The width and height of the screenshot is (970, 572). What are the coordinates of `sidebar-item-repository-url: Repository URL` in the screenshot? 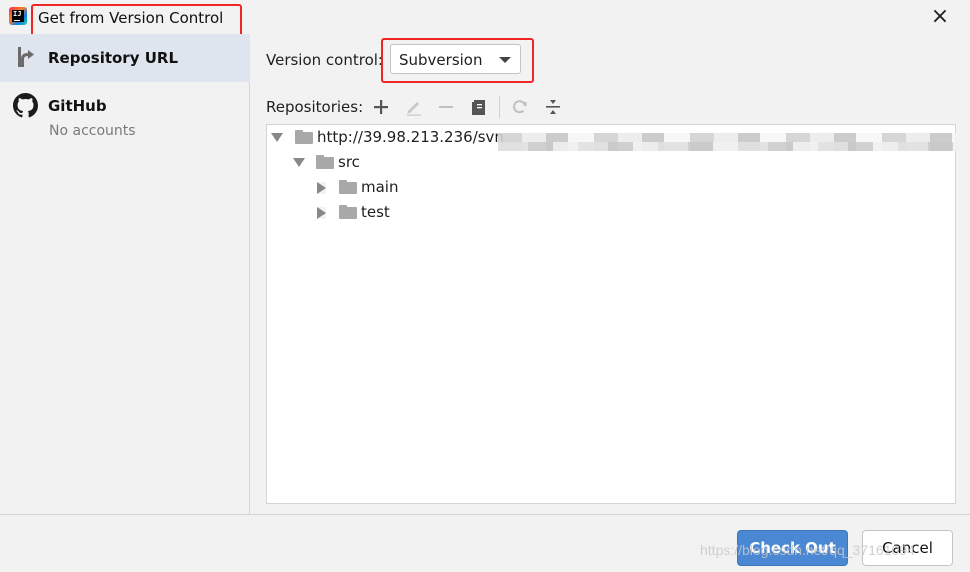 It's located at (125, 58).